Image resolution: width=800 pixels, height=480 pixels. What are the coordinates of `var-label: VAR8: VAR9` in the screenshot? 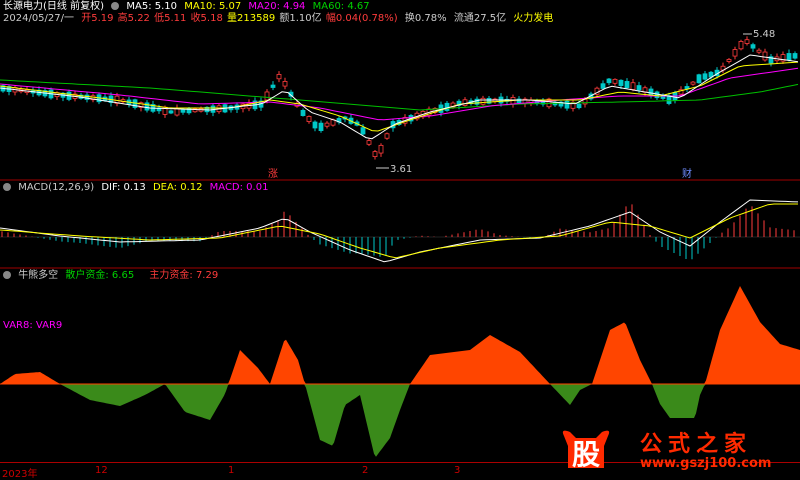 It's located at (33, 325).